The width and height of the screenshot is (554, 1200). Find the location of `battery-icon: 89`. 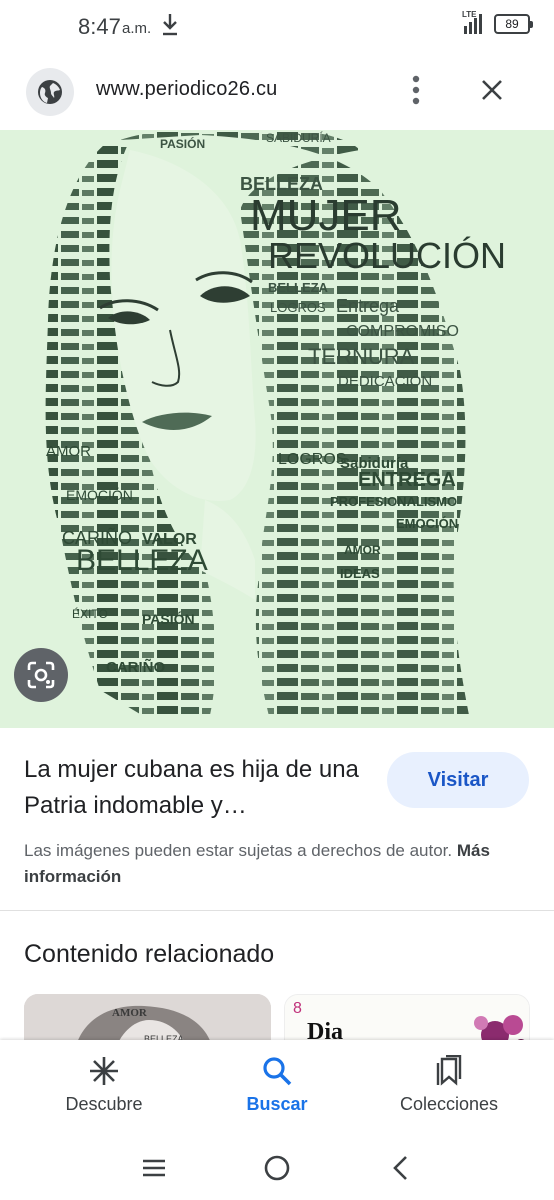

battery-icon: 89 is located at coordinates (513, 24).